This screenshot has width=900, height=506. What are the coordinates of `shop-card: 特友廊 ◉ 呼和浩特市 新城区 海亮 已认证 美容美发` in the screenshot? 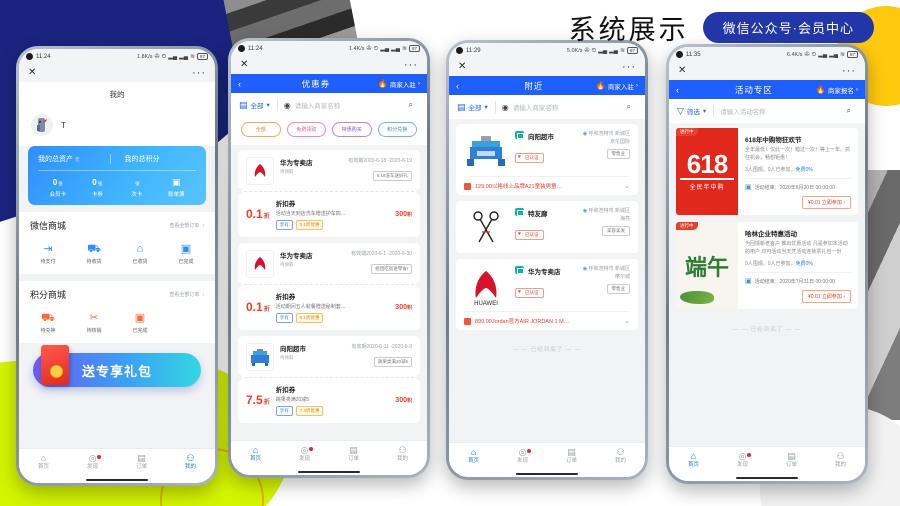 It's located at (547, 227).